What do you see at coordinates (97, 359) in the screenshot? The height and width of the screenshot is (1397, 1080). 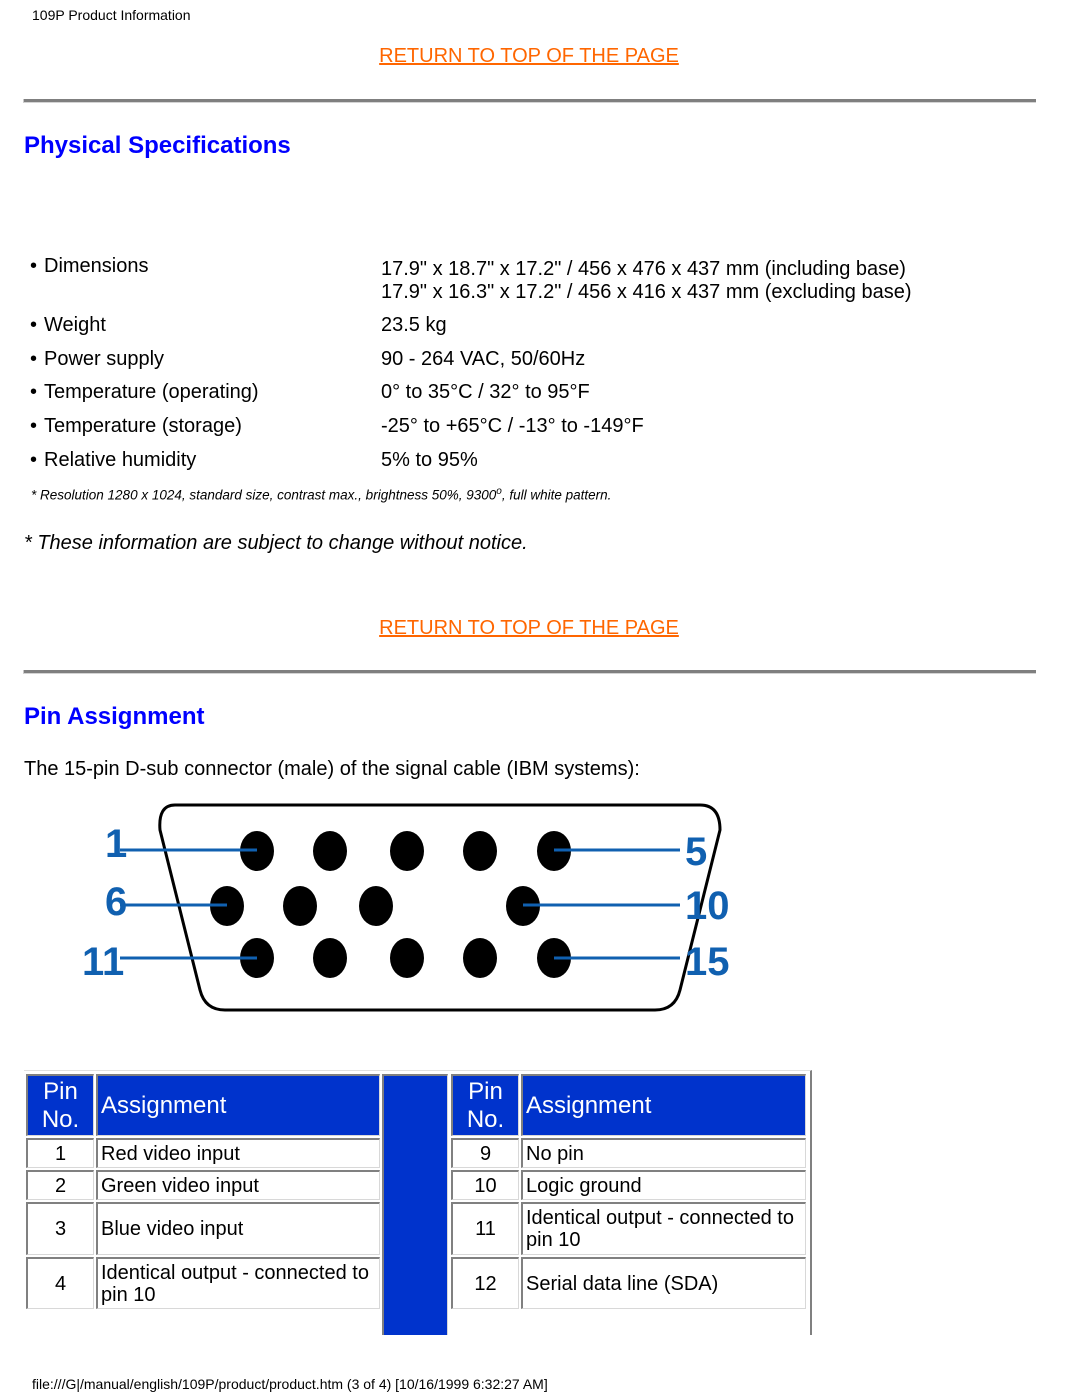 I see `spec-label-power-supply: • Power supply` at bounding box center [97, 359].